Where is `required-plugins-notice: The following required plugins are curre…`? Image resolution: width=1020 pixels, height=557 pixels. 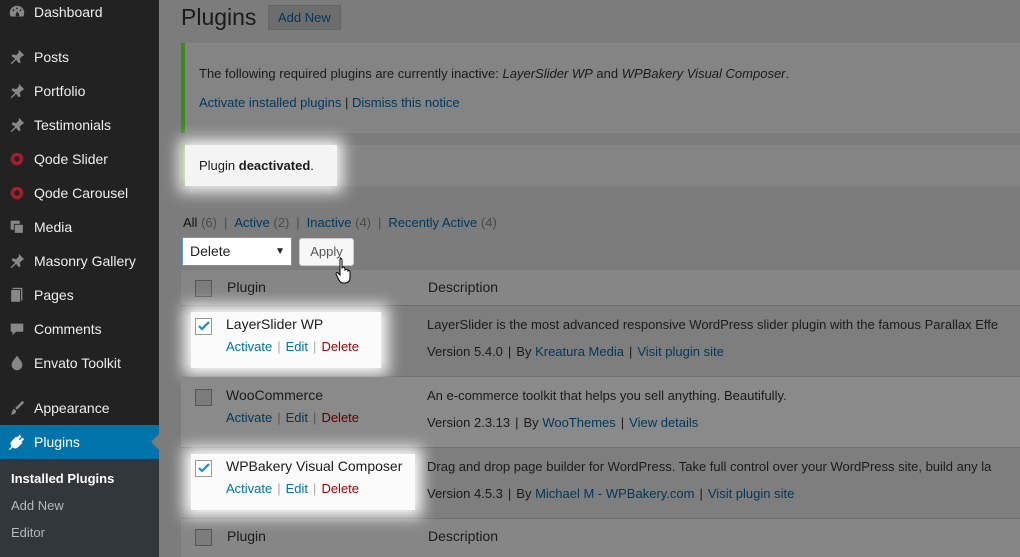 required-plugins-notice: The following required plugins are curre… is located at coordinates (600, 88).